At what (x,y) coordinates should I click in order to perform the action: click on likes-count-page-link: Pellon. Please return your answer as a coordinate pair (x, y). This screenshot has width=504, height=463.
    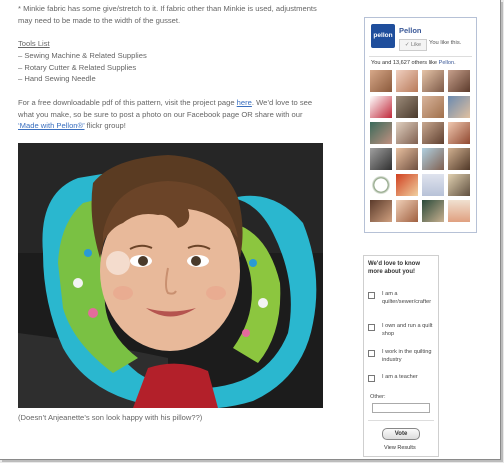
    Looking at the image, I should click on (447, 63).